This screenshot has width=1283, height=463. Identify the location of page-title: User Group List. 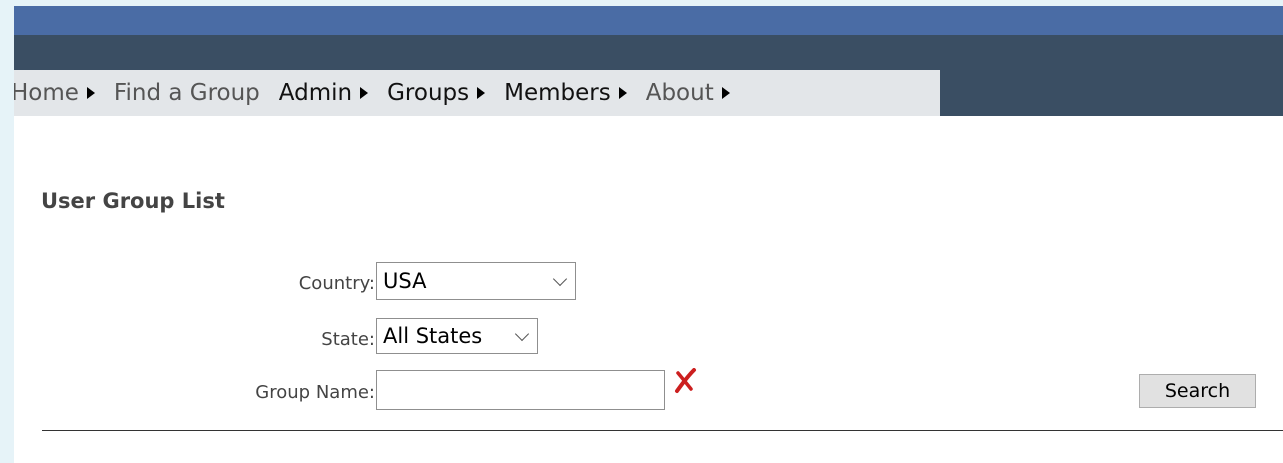
(133, 201).